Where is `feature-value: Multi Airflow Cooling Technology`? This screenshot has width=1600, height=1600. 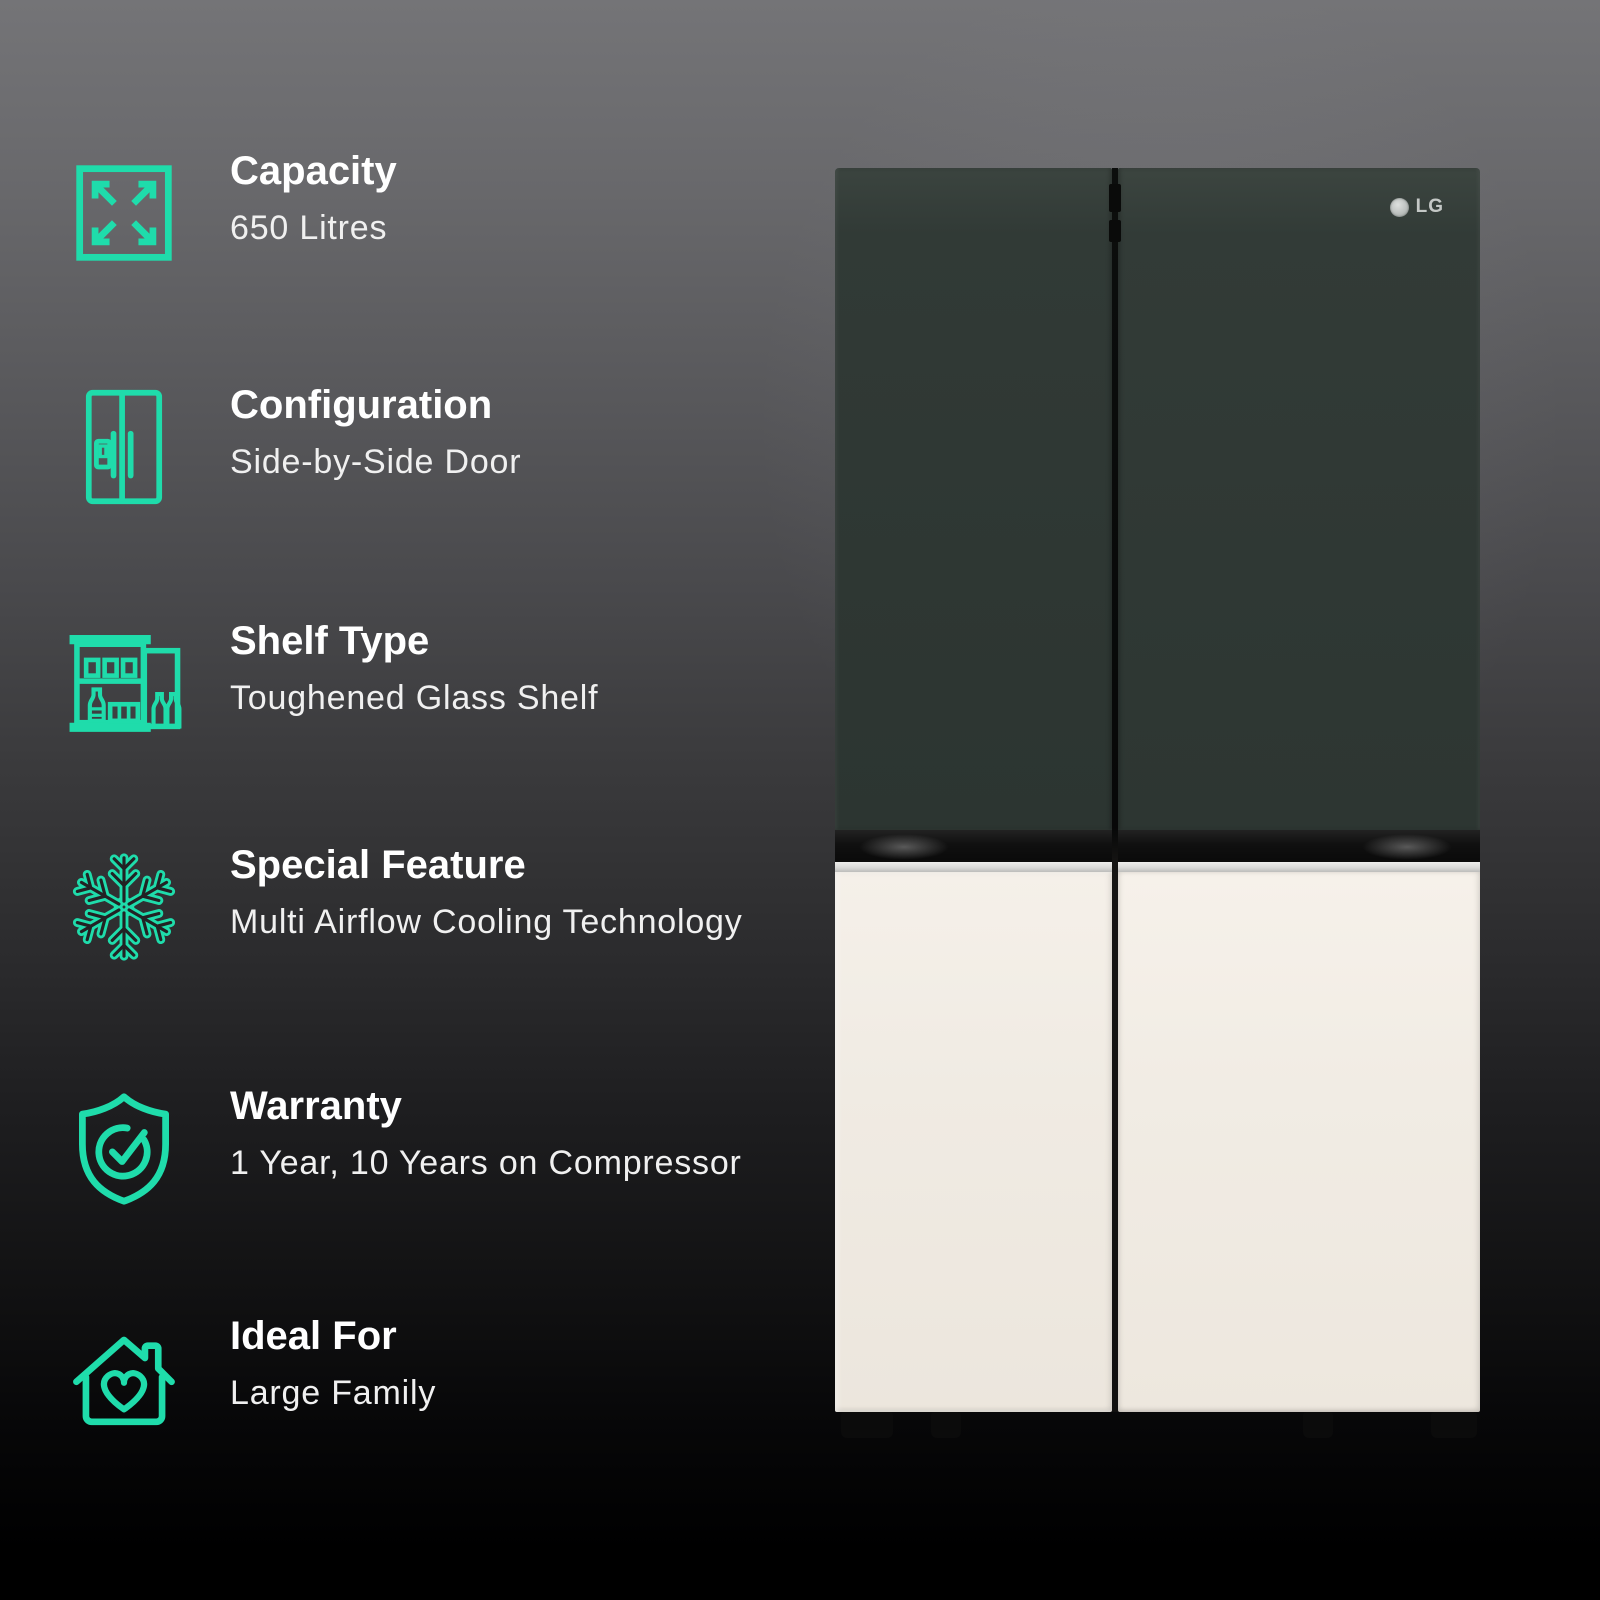
feature-value: Multi Airflow Cooling Technology is located at coordinates (486, 922).